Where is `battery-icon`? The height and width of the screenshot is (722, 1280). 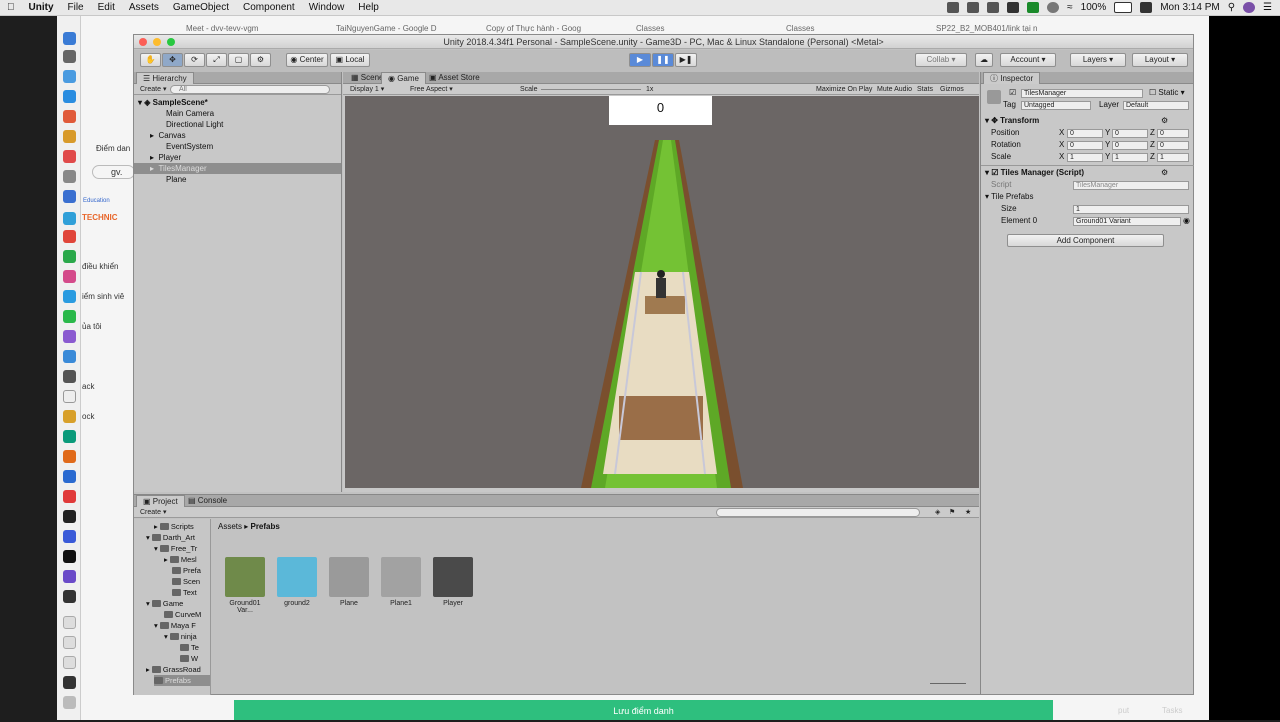
battery-icon is located at coordinates (1123, 7).